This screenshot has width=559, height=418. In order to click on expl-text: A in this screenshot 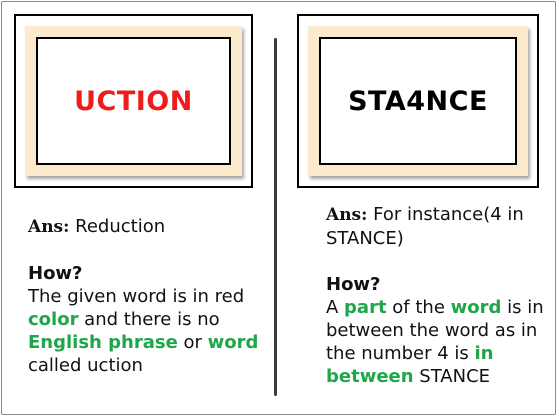, I will do `click(335, 307)`.